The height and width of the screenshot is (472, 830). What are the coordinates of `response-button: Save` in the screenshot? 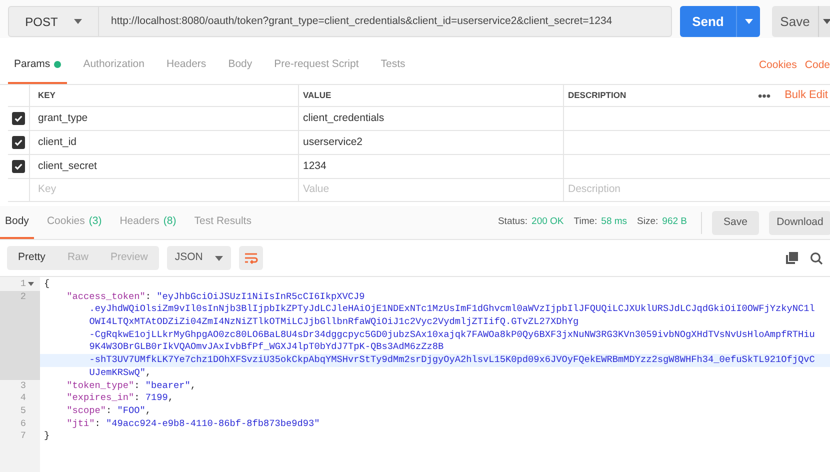 It's located at (735, 222).